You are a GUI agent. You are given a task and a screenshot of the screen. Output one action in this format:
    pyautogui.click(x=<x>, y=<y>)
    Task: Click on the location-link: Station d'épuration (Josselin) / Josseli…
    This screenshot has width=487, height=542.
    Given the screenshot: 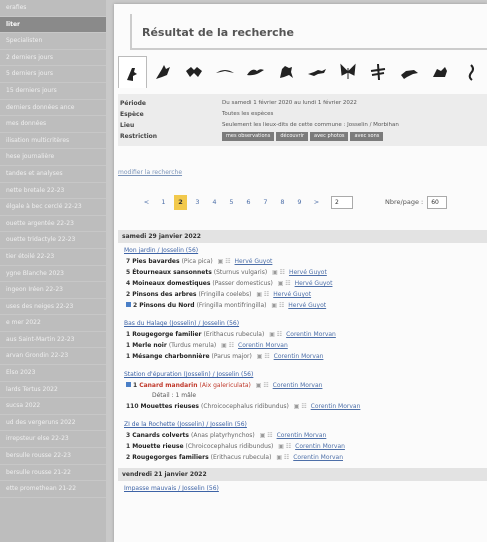 What is the action you would take?
    pyautogui.click(x=302, y=375)
    